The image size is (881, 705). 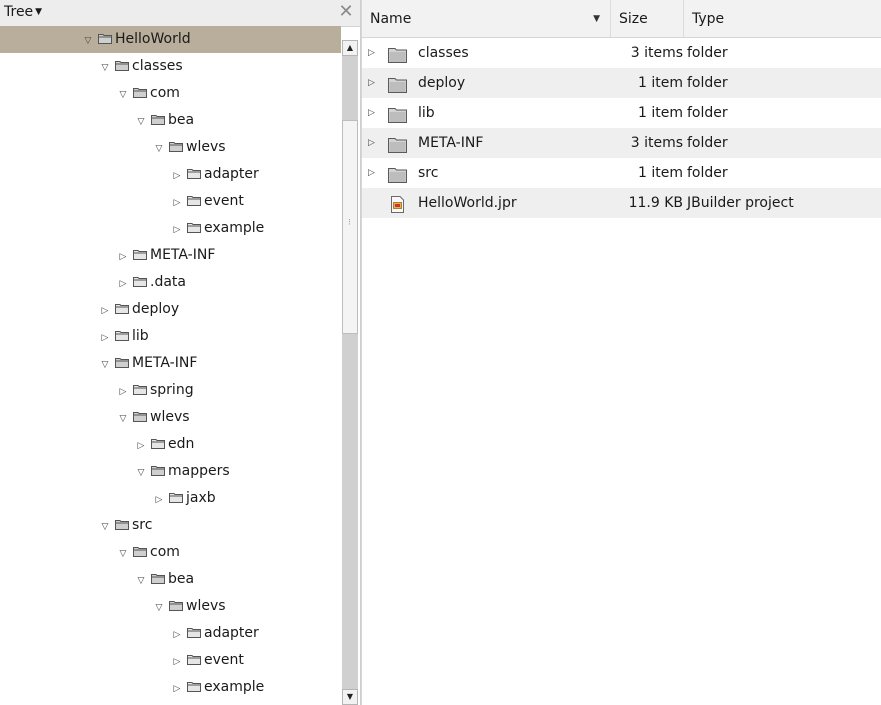 I want to click on file-list-row: ▷ src 1 item folder, so click(x=621, y=173).